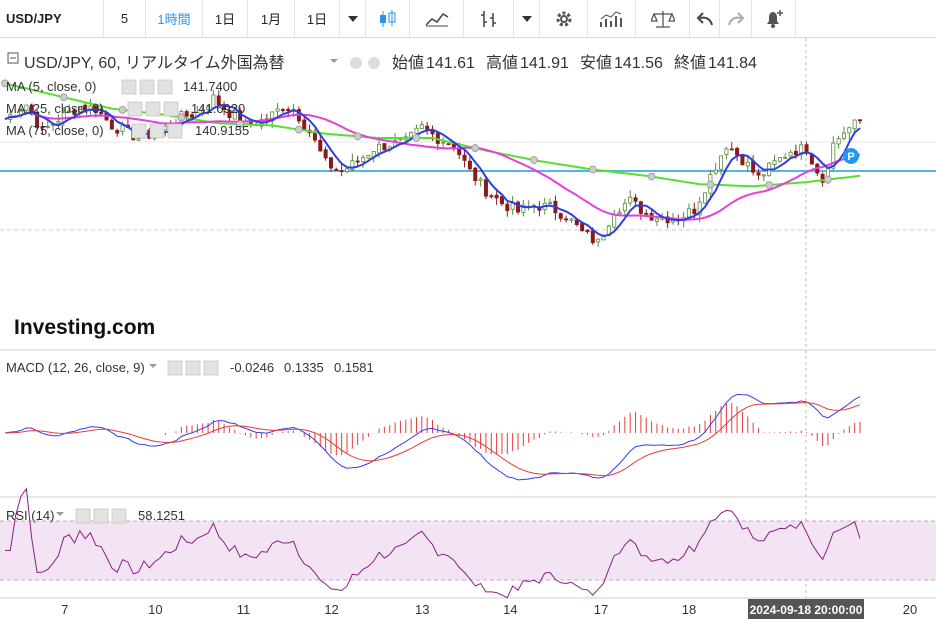  I want to click on bars-icon, so click(489, 18).